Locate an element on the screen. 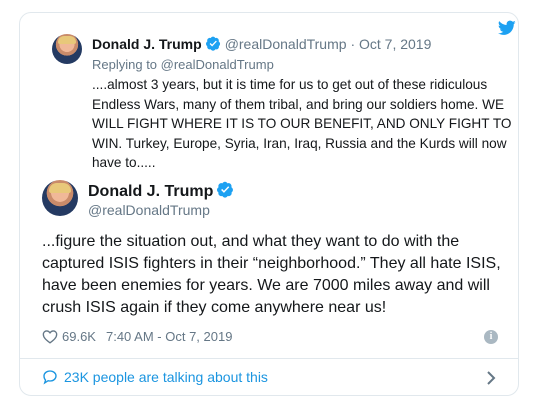 The width and height of the screenshot is (535, 406). conversation-link: 23K people are talking about this is located at coordinates (155, 377).